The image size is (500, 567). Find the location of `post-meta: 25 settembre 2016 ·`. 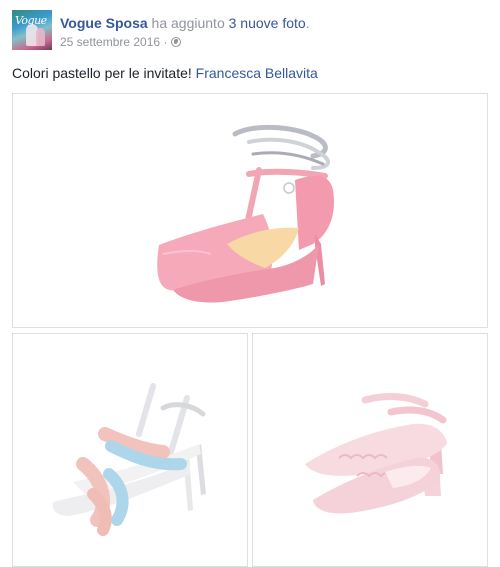

post-meta: 25 settembre 2016 · is located at coordinates (120, 42).